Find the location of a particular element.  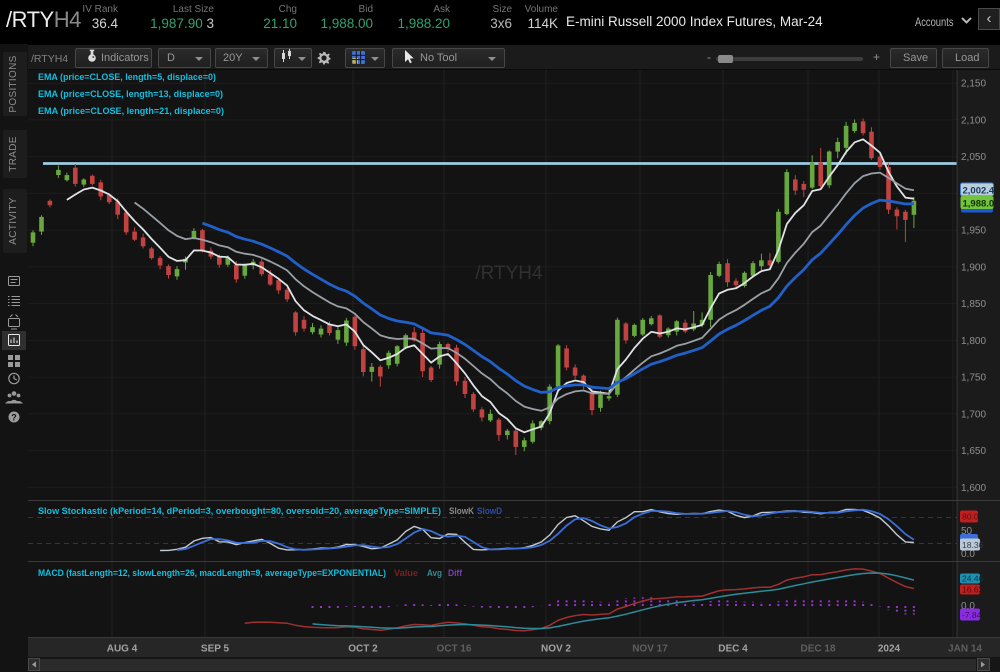

svg-text: DEC 4 is located at coordinates (733, 649).